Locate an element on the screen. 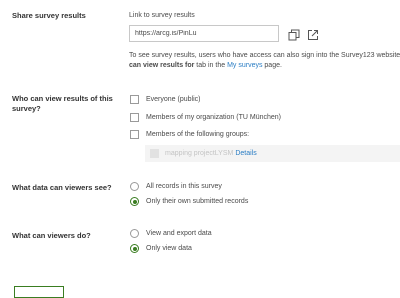 The width and height of the screenshot is (400, 298). organization-checkbox is located at coordinates (134, 117).